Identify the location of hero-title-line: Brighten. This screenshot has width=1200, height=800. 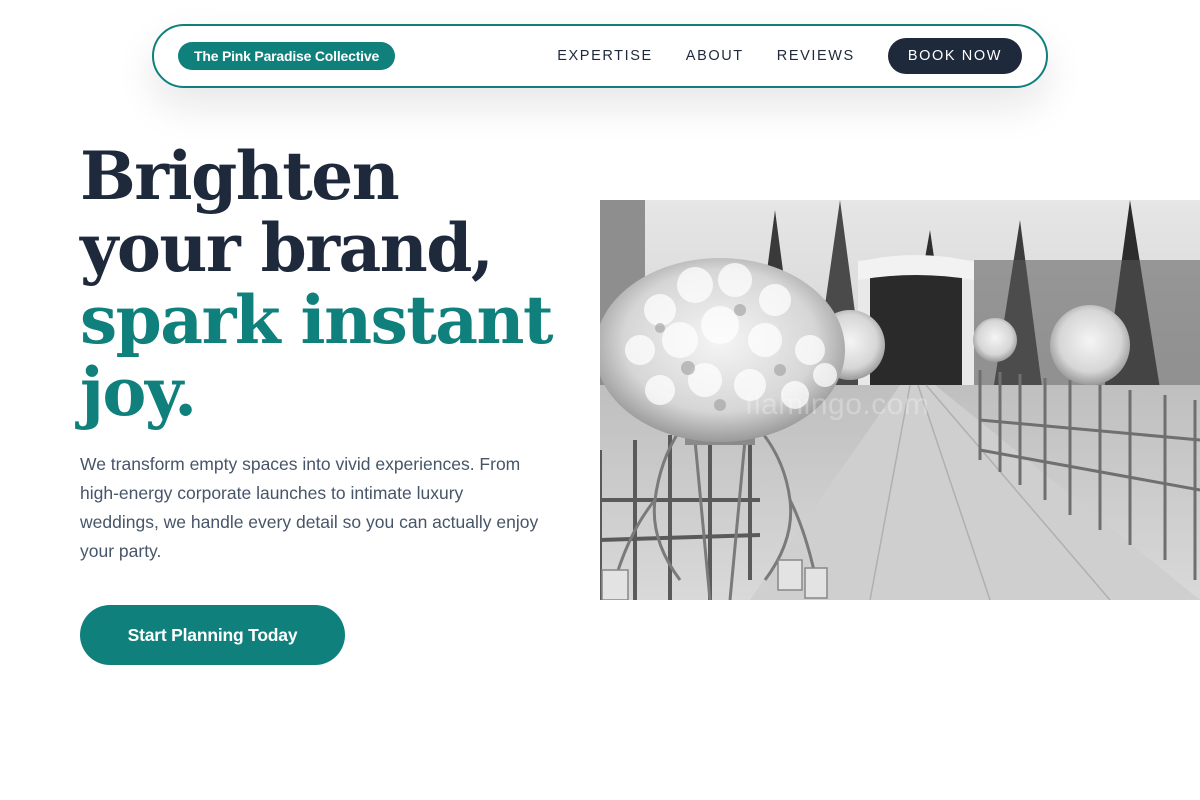
(240, 176).